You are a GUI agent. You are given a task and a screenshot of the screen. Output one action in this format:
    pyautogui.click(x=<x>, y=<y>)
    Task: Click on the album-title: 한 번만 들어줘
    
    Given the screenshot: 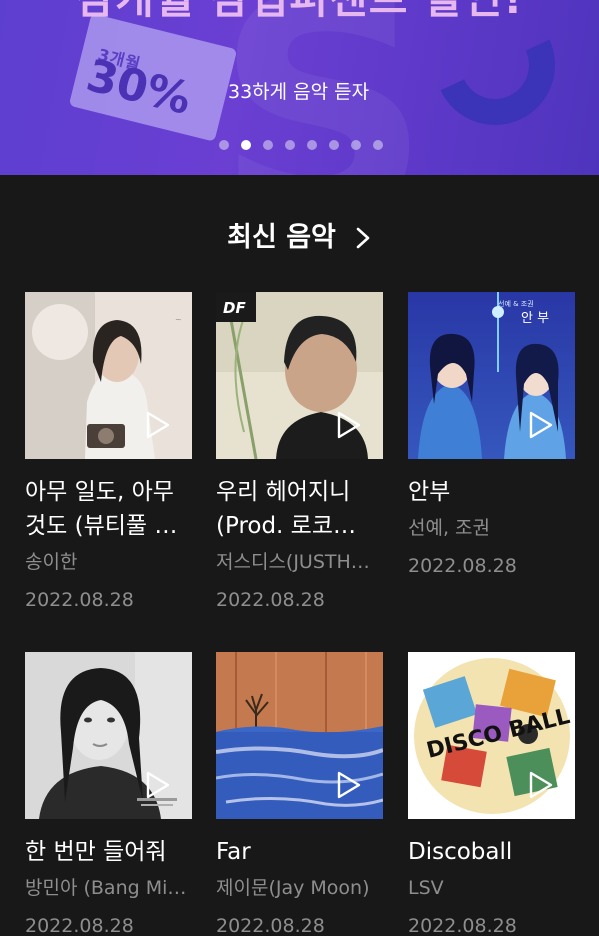 What is the action you would take?
    pyautogui.click(x=109, y=852)
    